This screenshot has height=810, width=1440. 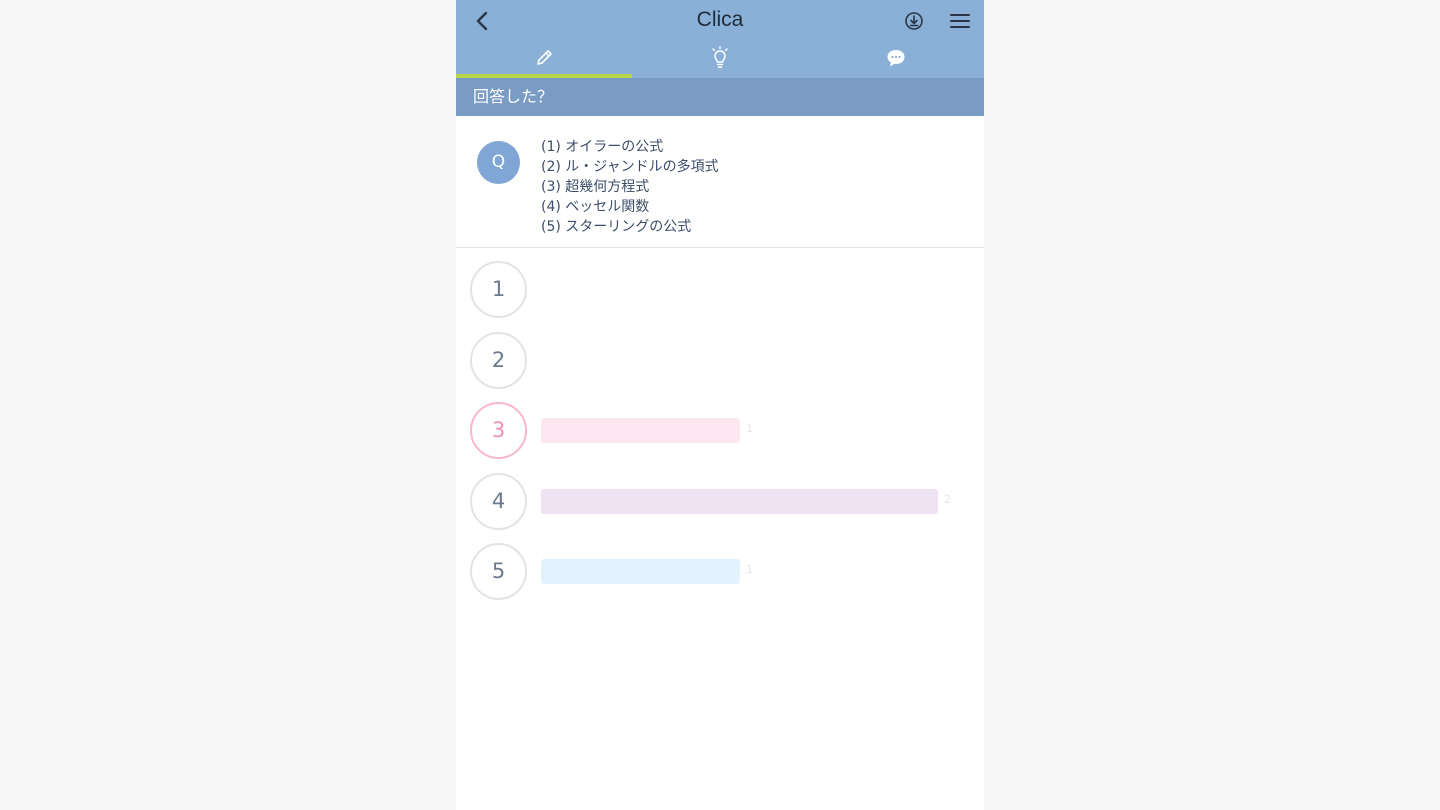 I want to click on question-line: (3) 超幾何方程式, so click(x=595, y=187).